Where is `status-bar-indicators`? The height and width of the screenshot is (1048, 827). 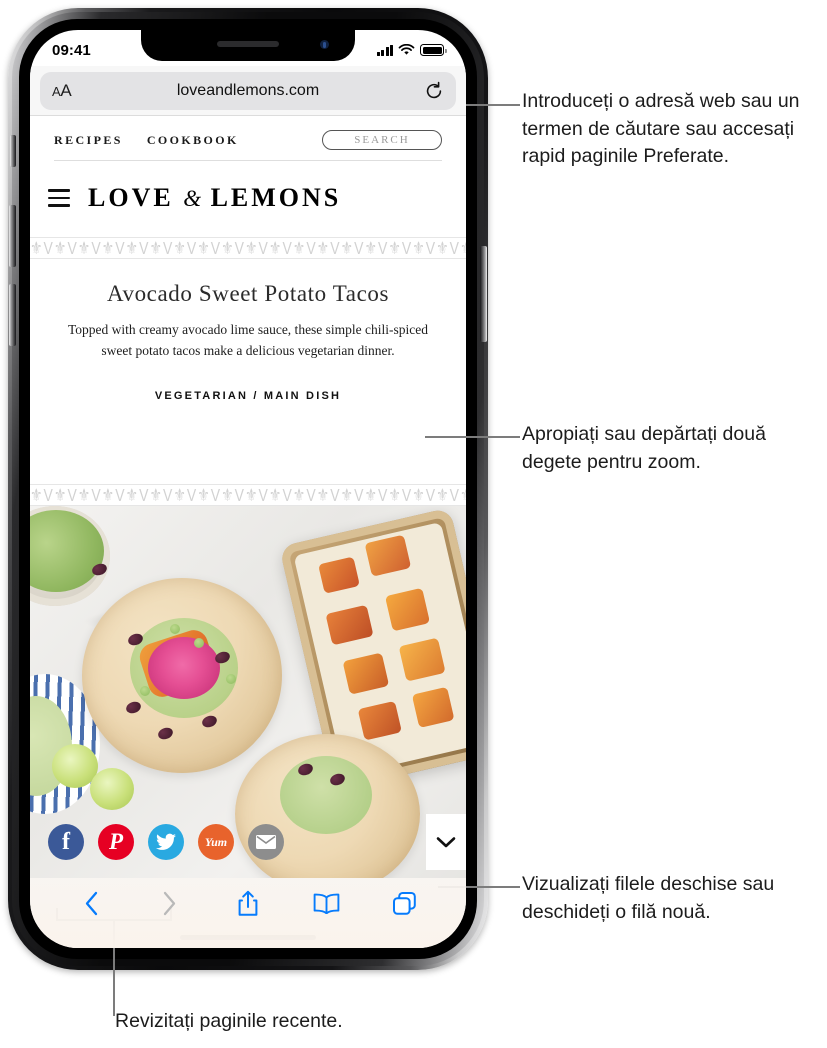
status-bar-indicators is located at coordinates (411, 50).